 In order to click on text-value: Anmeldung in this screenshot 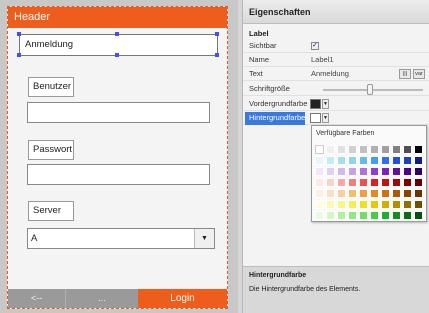, I will do `click(330, 74)`.